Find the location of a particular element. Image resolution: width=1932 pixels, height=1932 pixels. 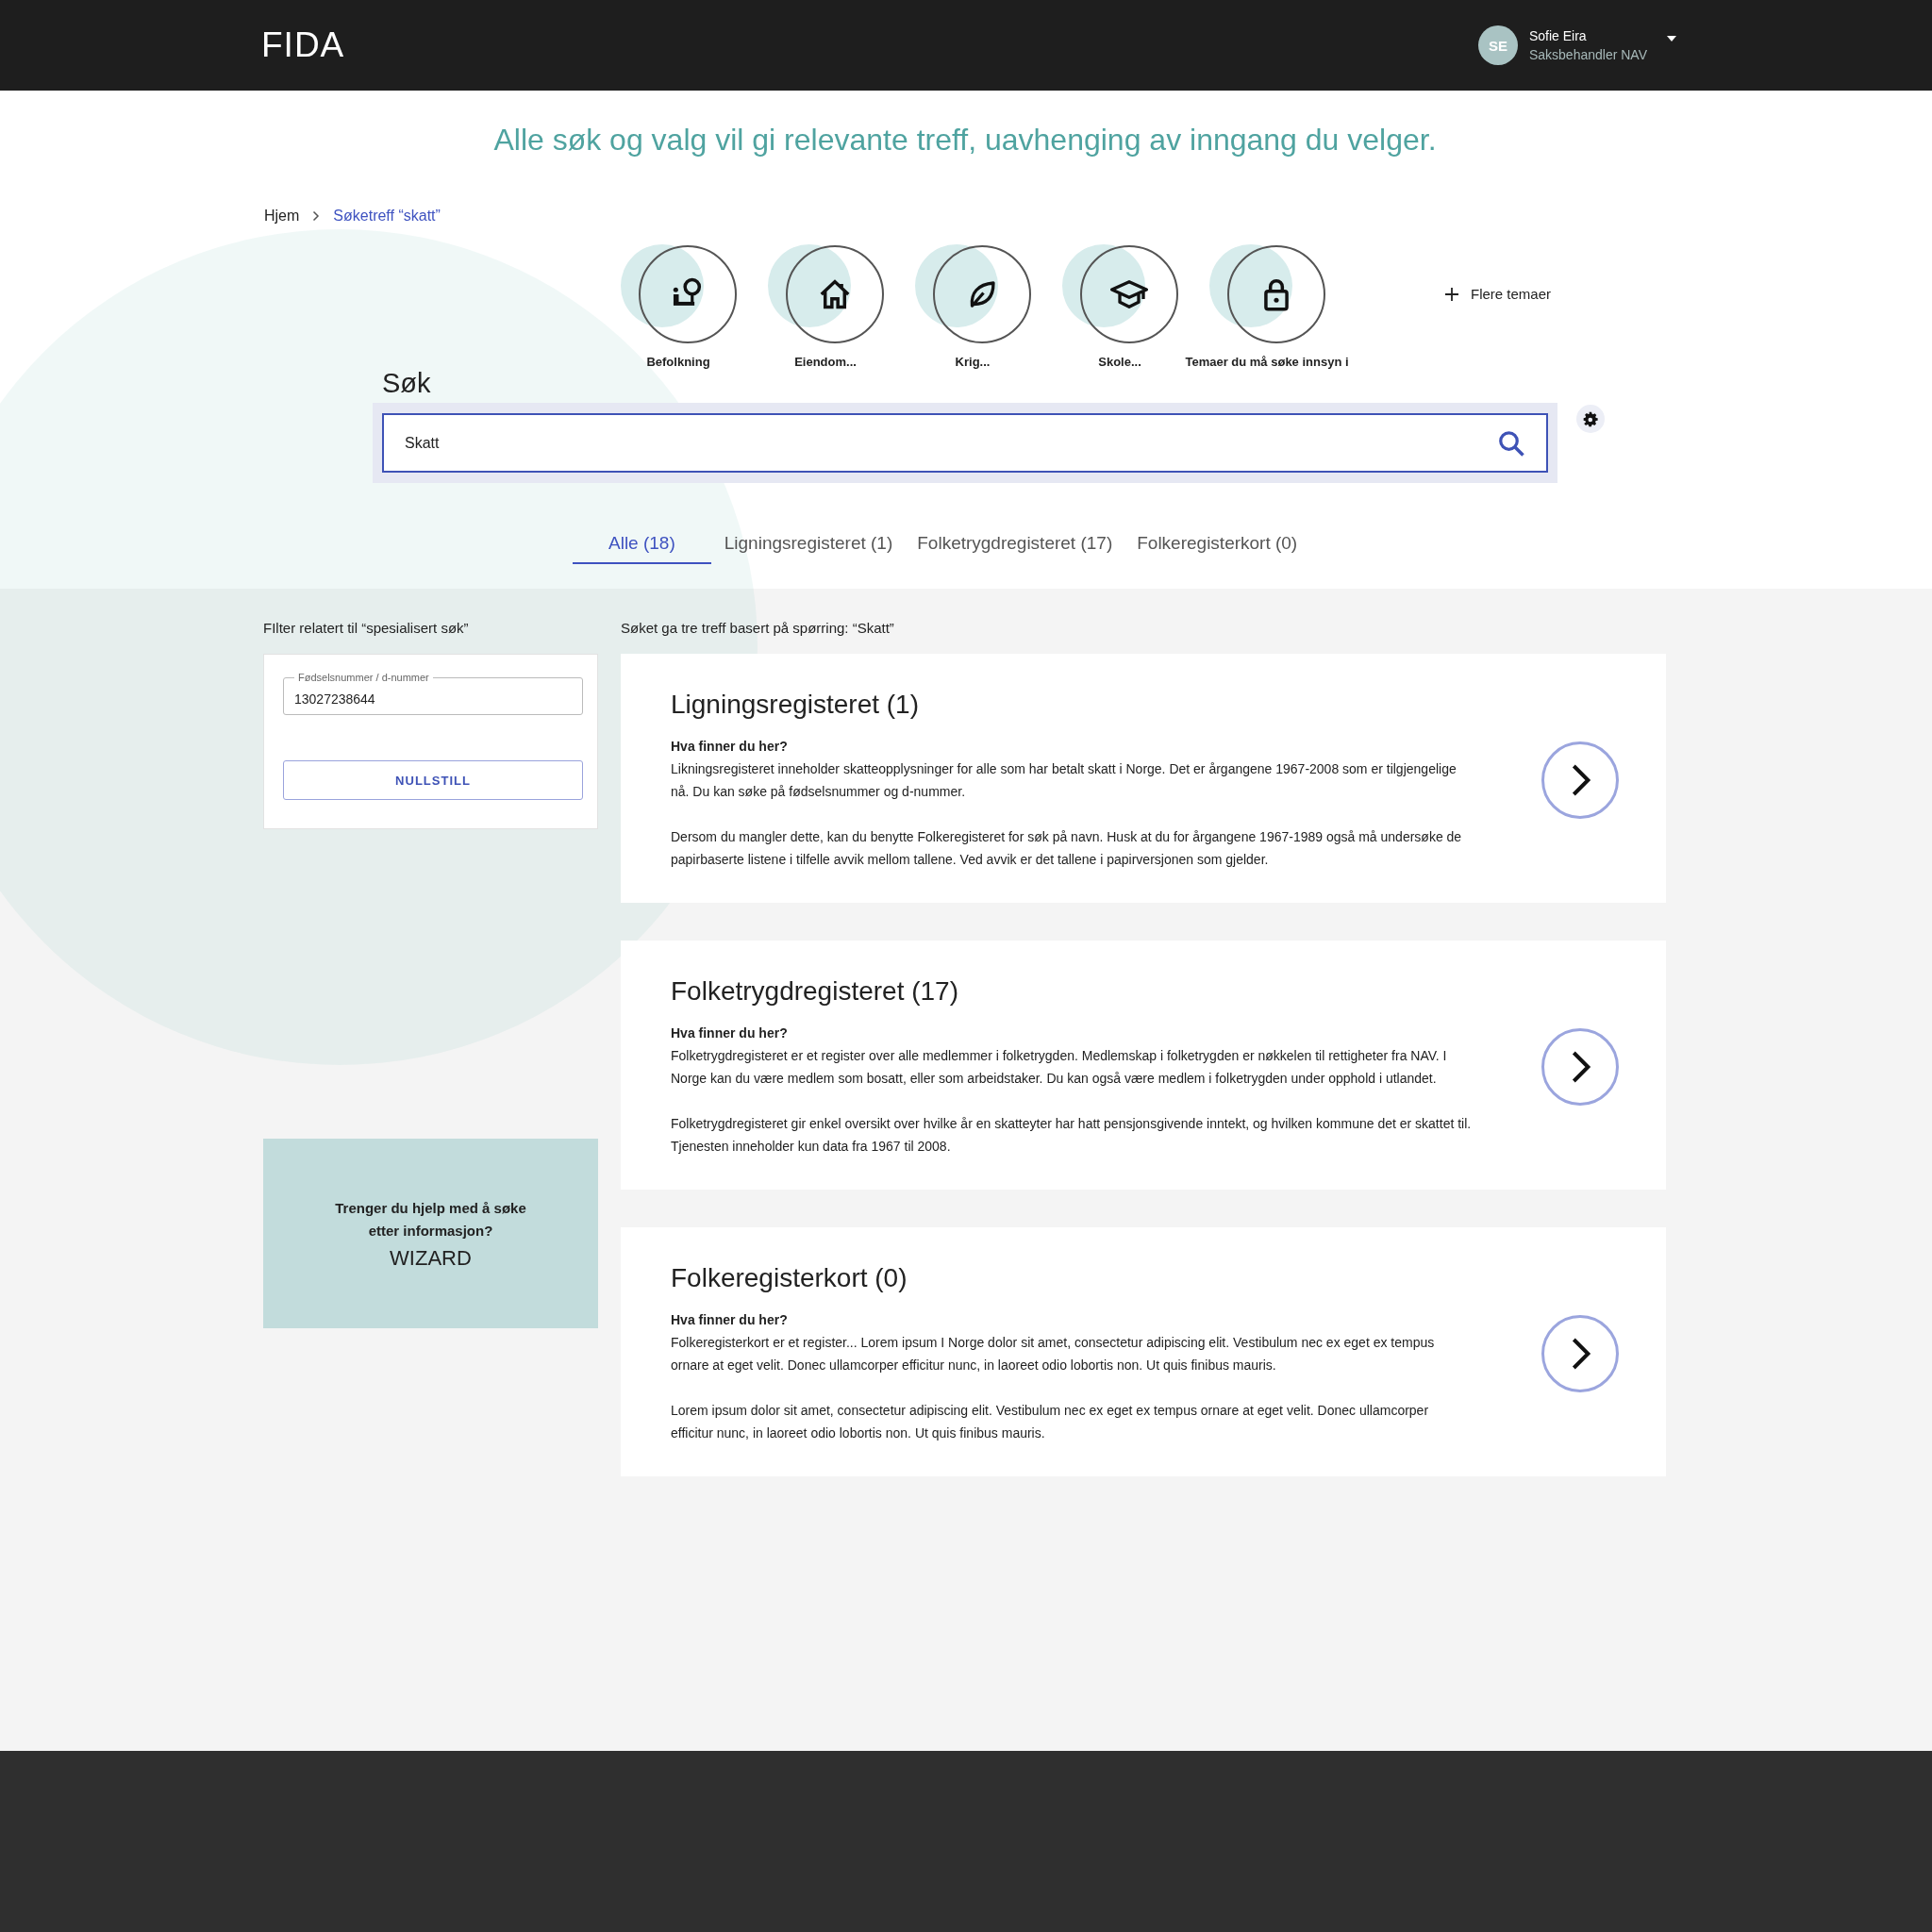

card-description: Lorem ipsum dolor sit amet, consectetur adipiscing elit. Vestibulum nec ex eget ex tempus ornare at eget velit. Donec ullamcorper efficitur nunc, in laoreet odio lobortis non. Ut quis finibus mauris. is located at coordinates (1050, 1422).